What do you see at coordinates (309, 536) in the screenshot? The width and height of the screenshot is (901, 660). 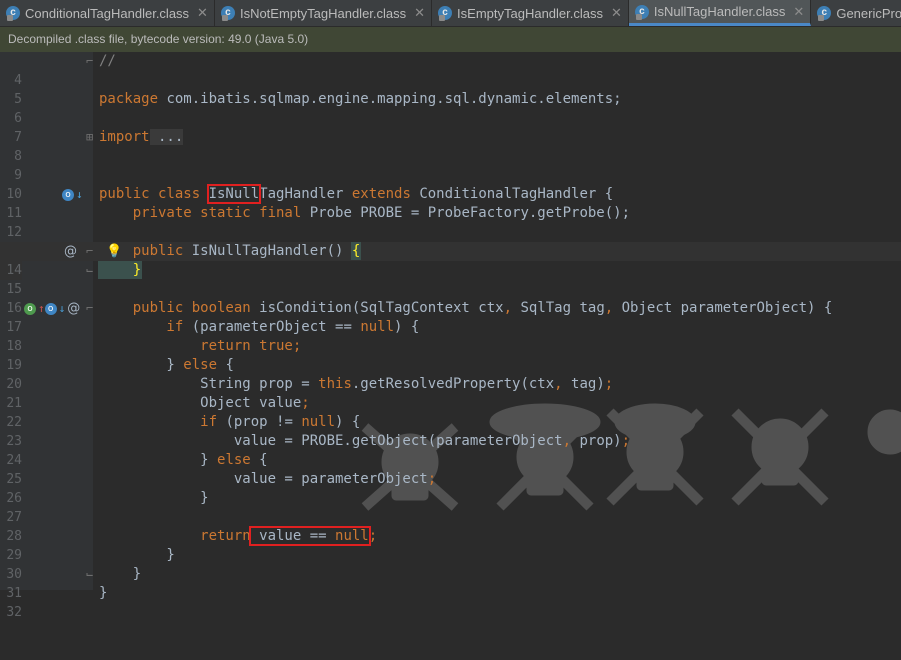 I see `highlight-box-value-null: value == null` at bounding box center [309, 536].